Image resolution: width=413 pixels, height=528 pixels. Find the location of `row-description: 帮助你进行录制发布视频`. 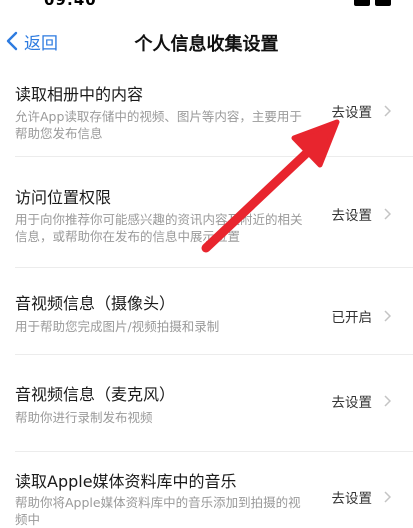

row-description: 帮助你进行录制发布视频 is located at coordinates (84, 417).